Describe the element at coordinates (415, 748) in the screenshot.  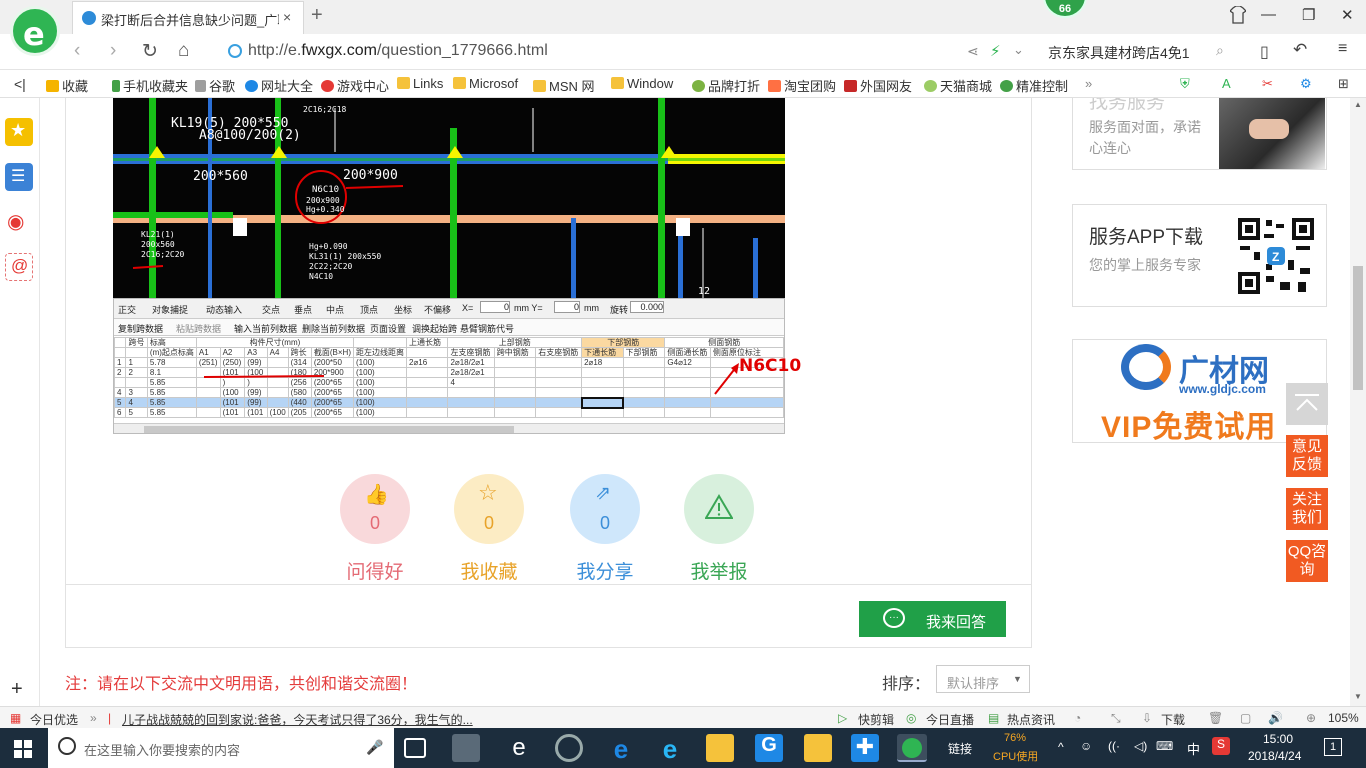
I see `task-view-icon` at that location.